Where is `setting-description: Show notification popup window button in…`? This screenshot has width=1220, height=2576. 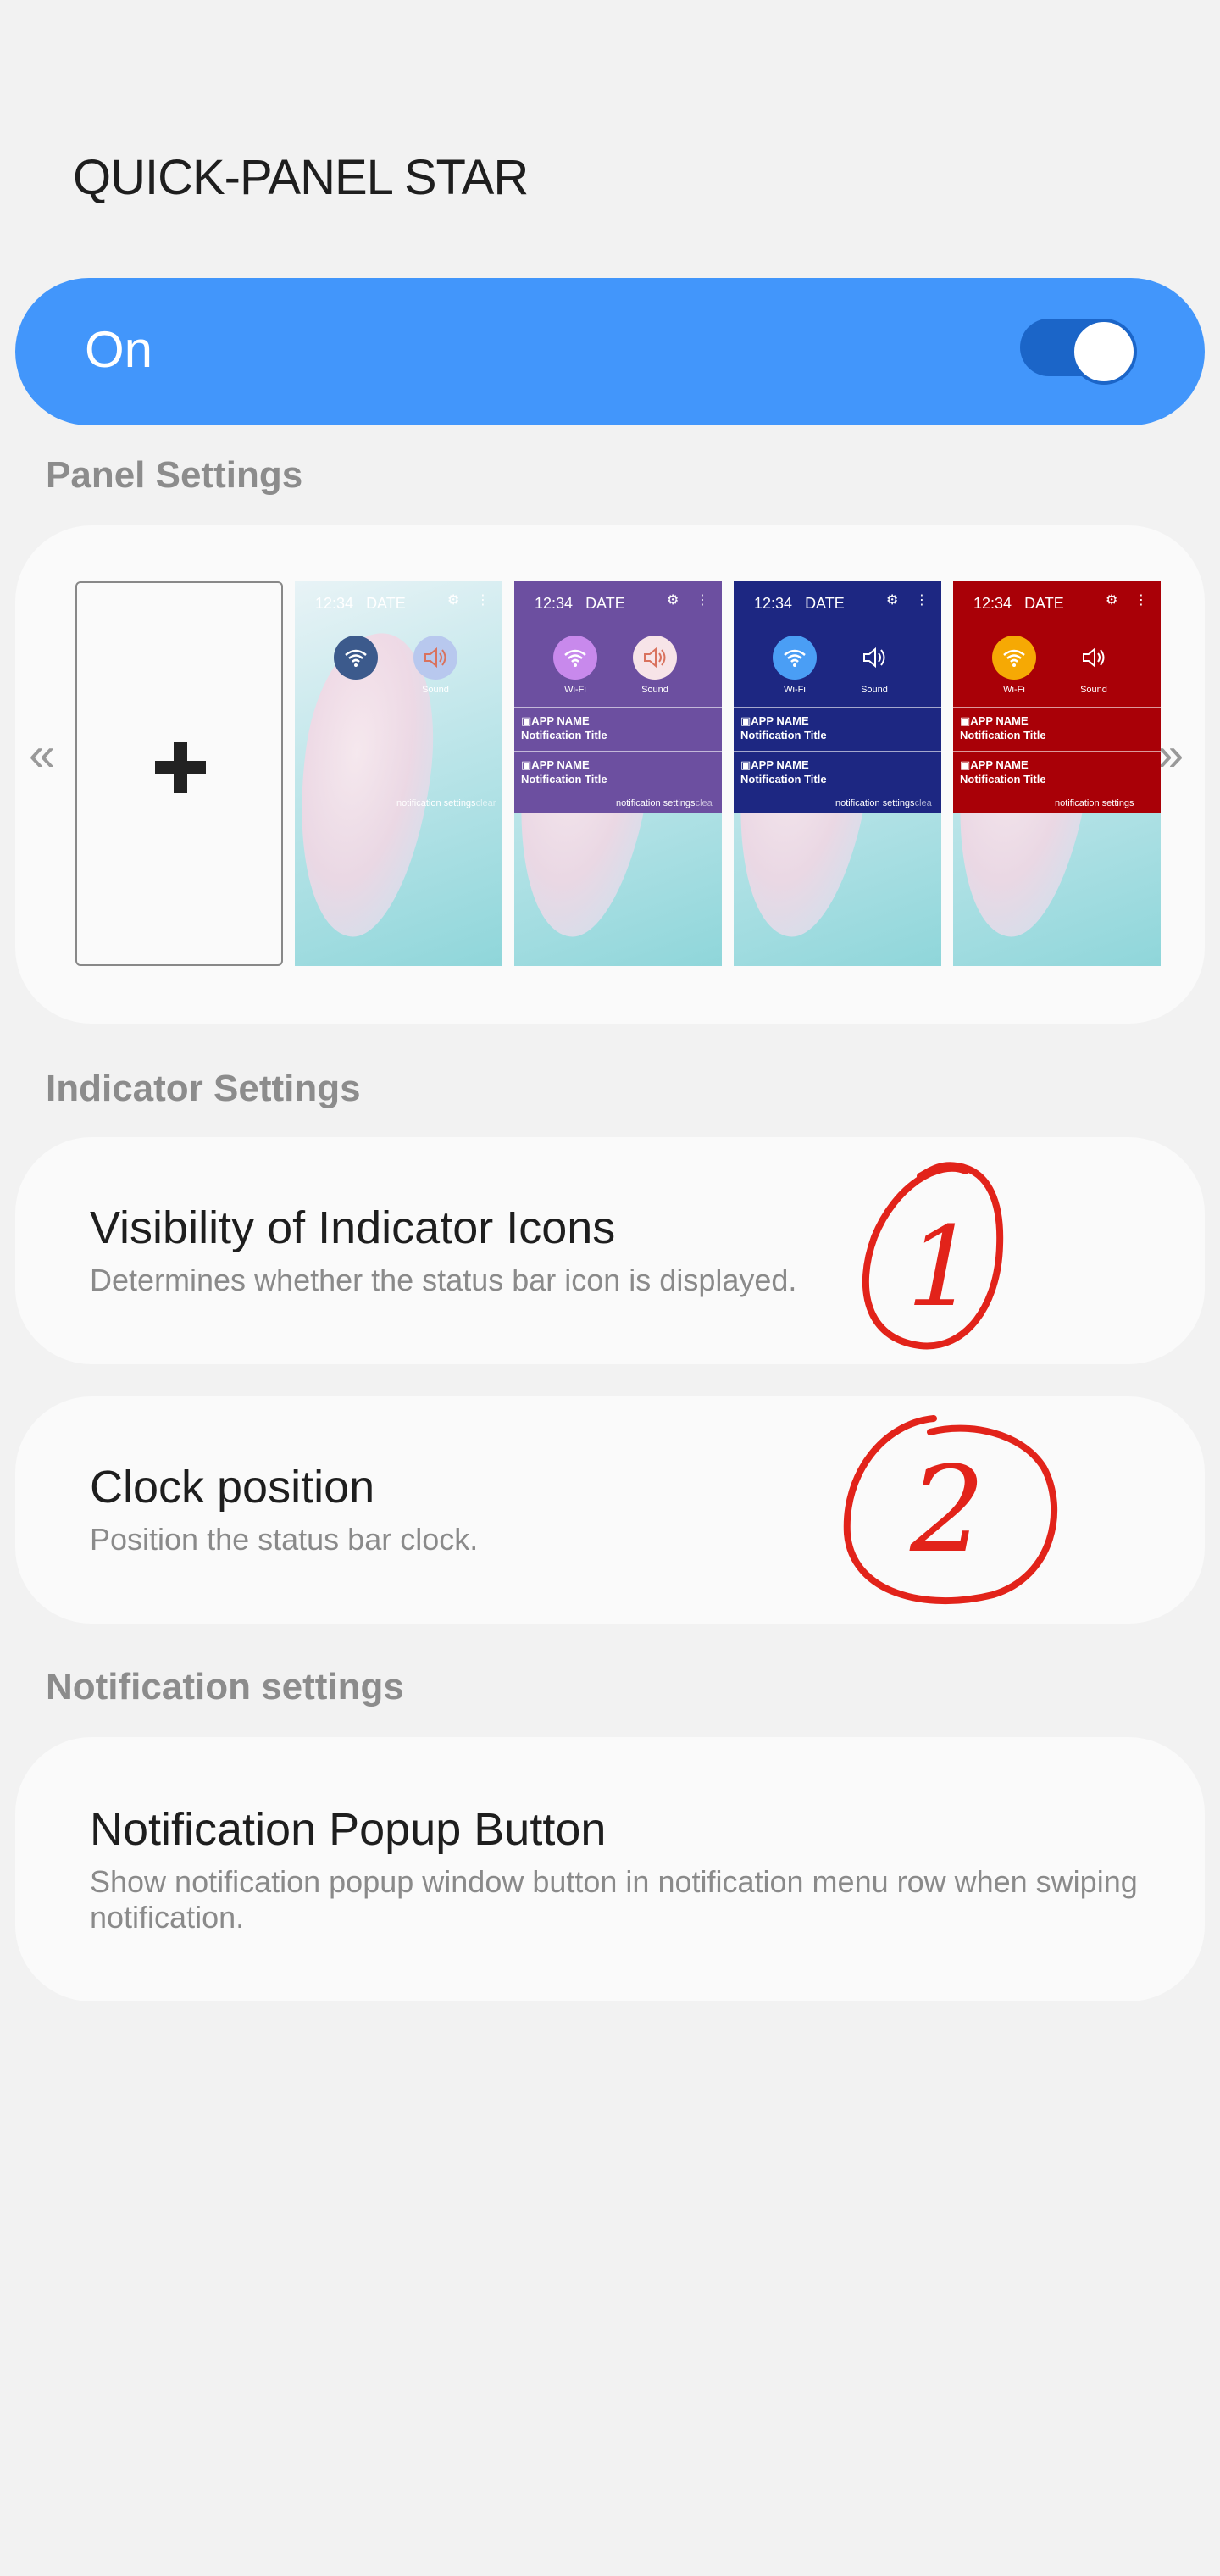
setting-description: Show notification popup window button in… is located at coordinates (614, 1899).